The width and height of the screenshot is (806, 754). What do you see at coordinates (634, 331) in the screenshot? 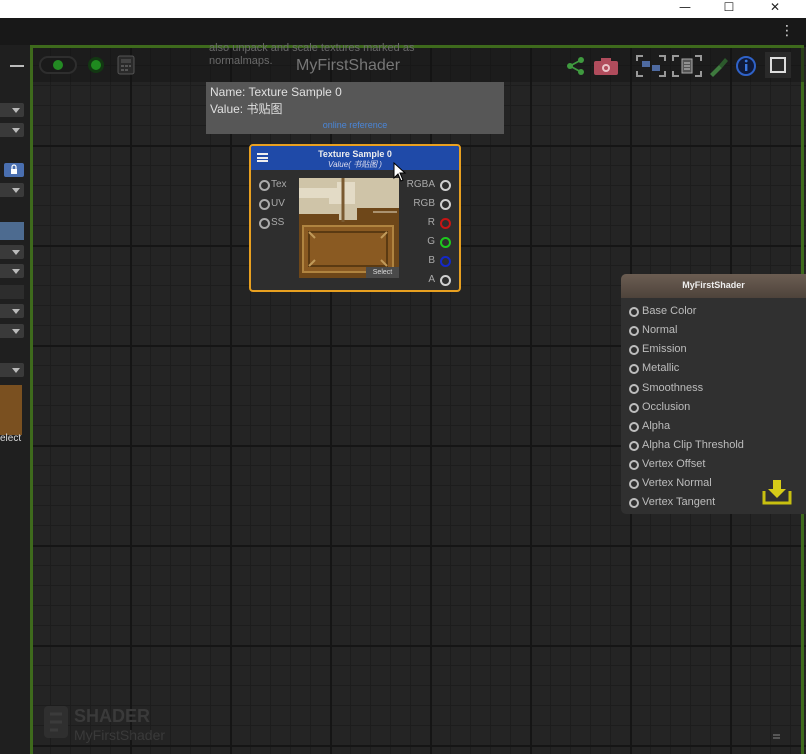
I see `normal-port` at bounding box center [634, 331].